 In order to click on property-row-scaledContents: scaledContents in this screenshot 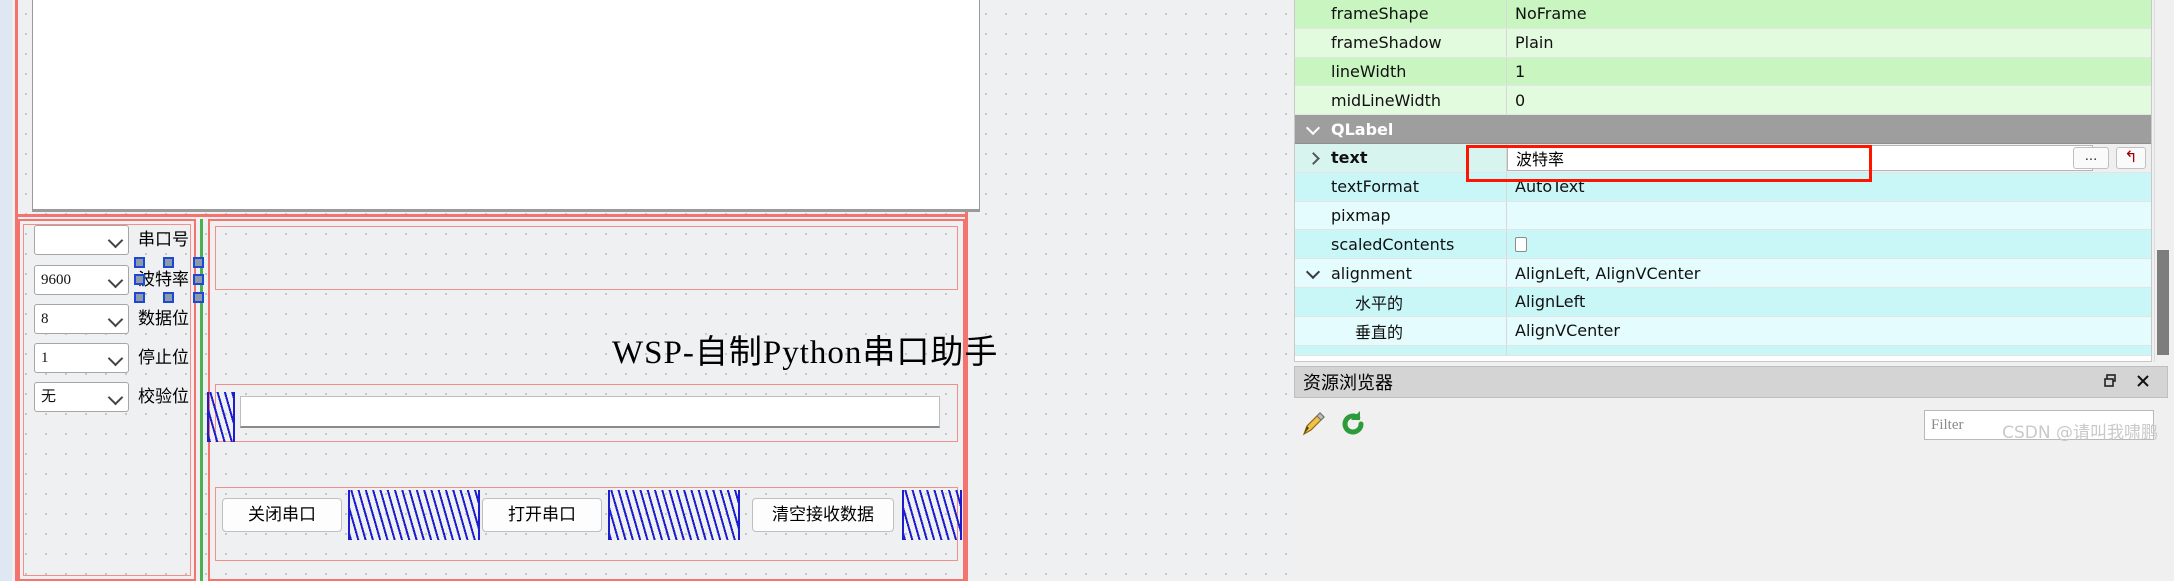, I will do `click(1723, 245)`.